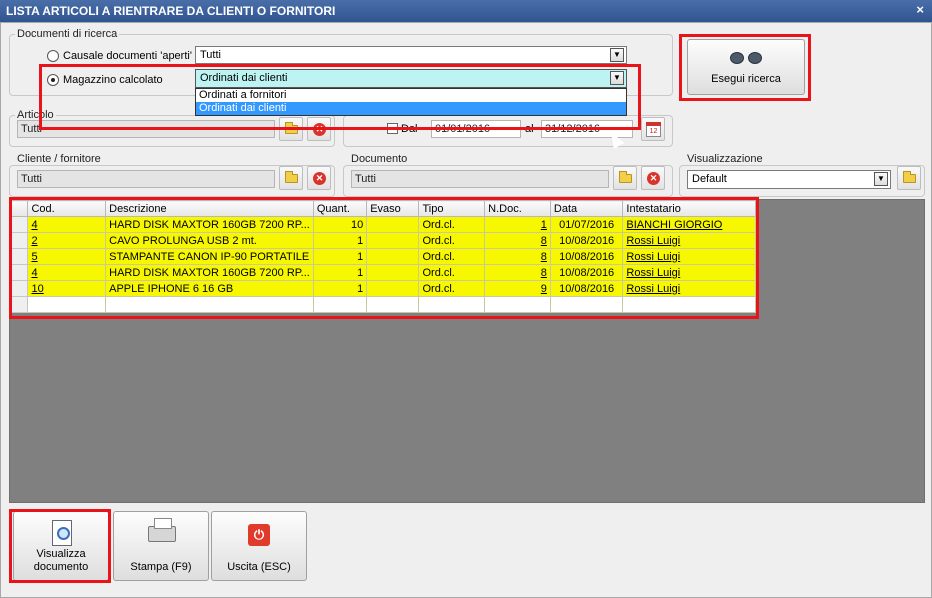  What do you see at coordinates (411, 55) in the screenshot?
I see `causale-select: Tutti ▼` at bounding box center [411, 55].